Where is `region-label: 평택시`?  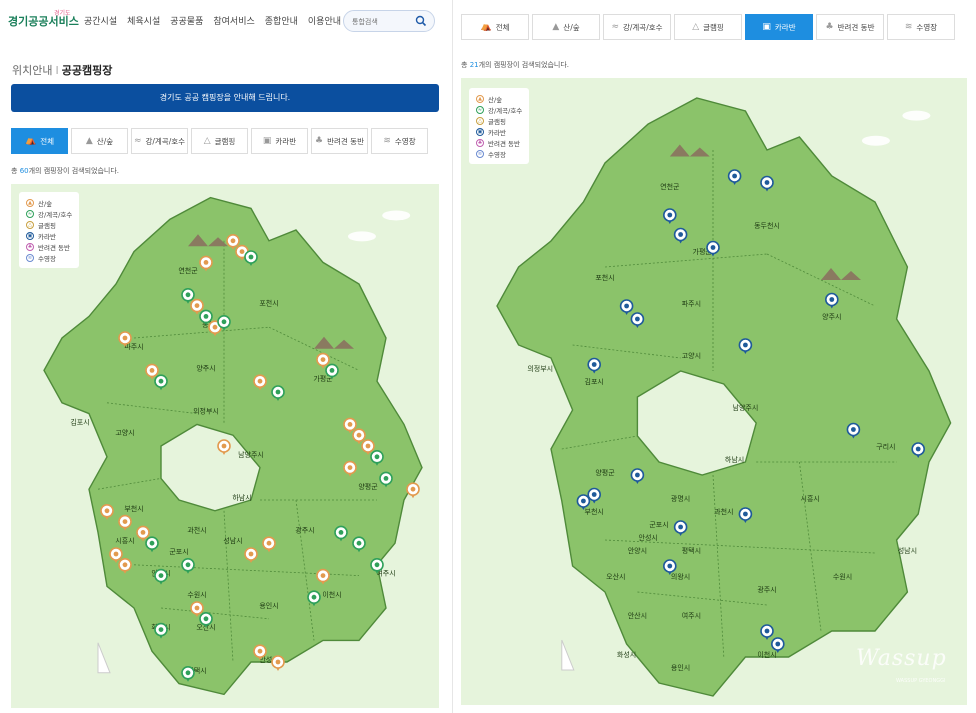
region-label: 평택시 is located at coordinates (691, 550).